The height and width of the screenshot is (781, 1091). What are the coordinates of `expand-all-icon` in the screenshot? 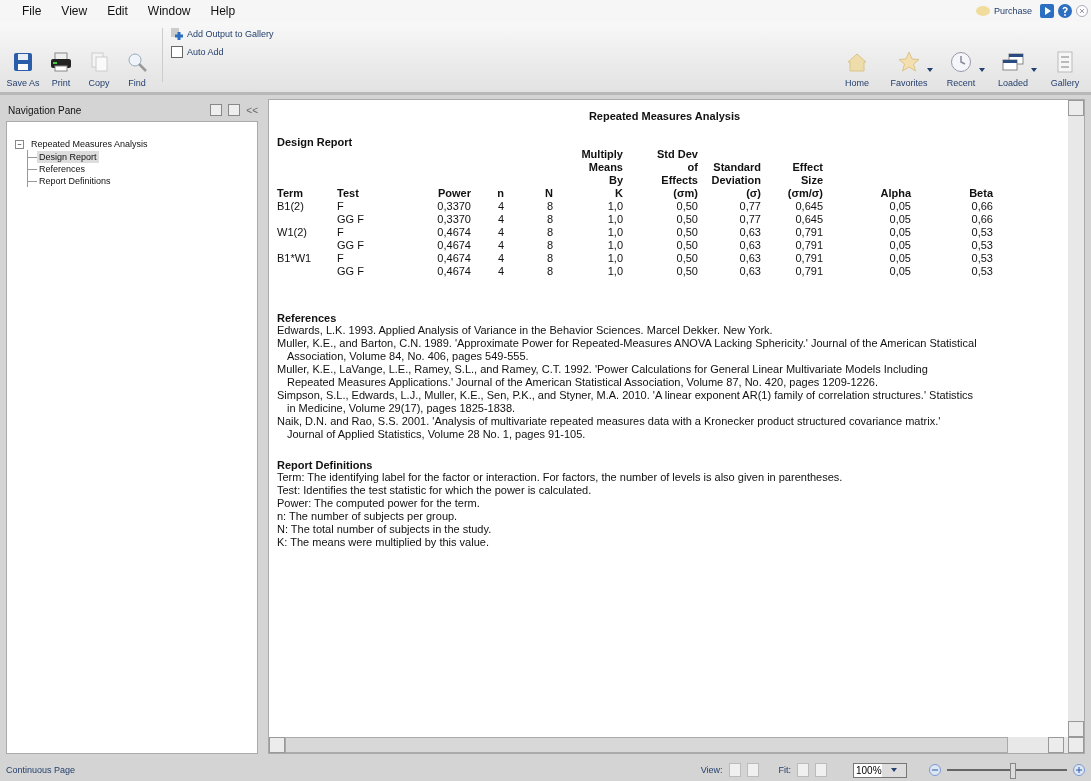 It's located at (216, 110).